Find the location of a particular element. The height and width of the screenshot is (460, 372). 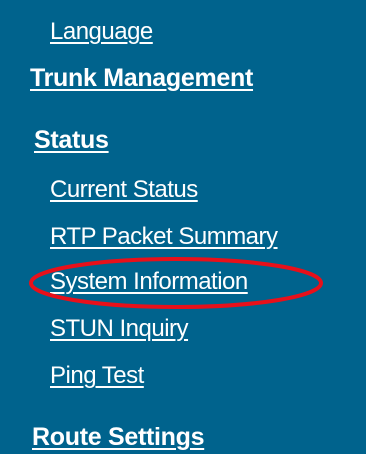

nav-link-stun-inquiry: STUN Inquiry is located at coordinates (119, 329).